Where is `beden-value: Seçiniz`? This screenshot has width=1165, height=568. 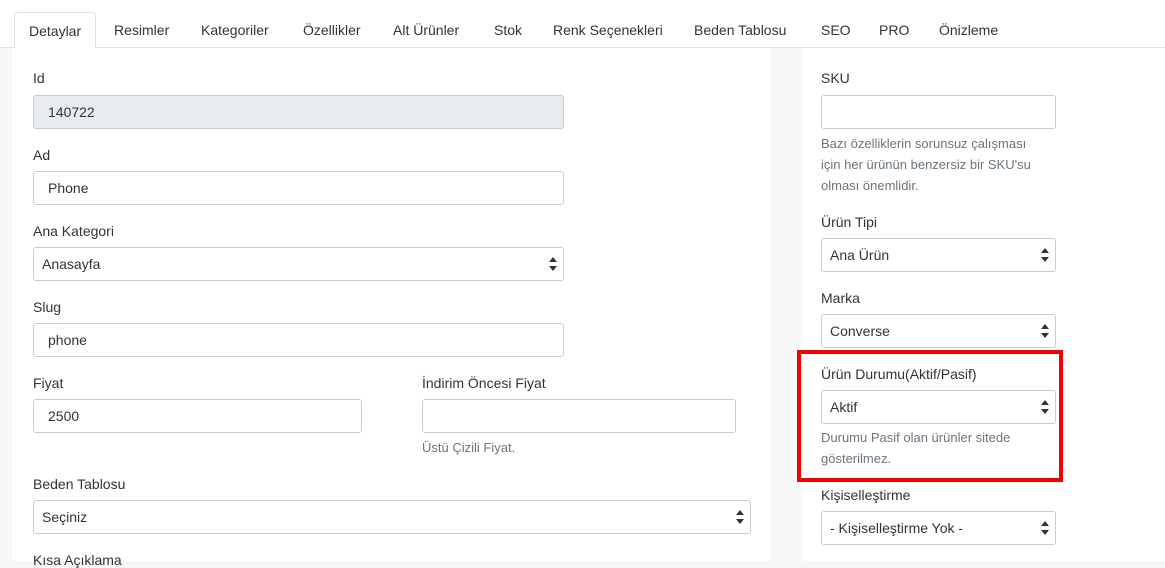 beden-value: Seçiniz is located at coordinates (65, 517).